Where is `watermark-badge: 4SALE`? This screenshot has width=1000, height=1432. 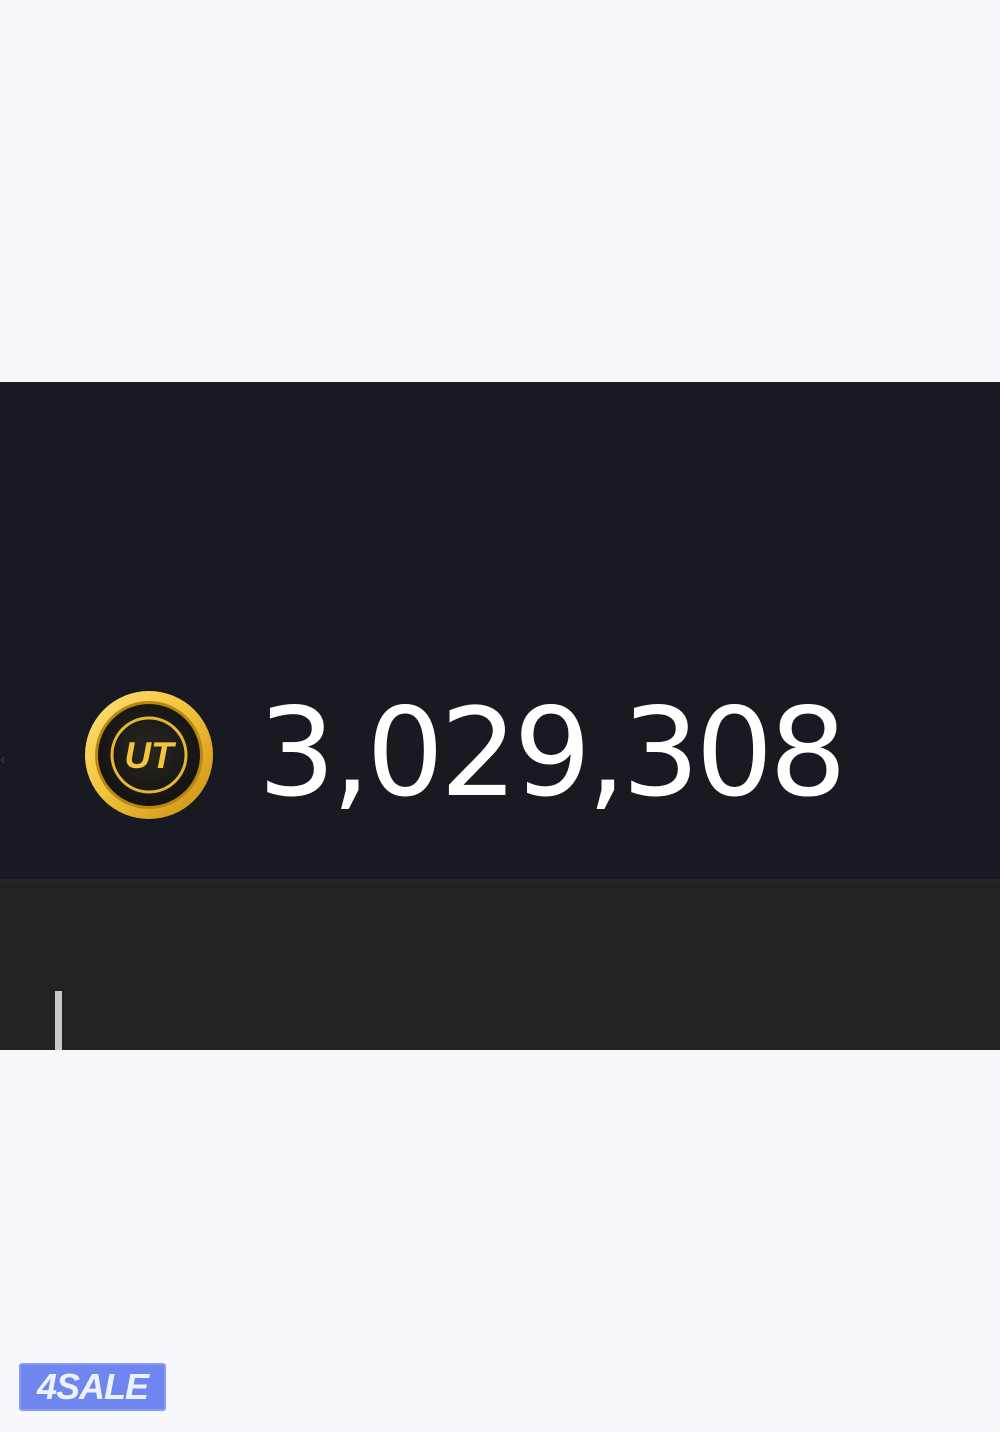
watermark-badge: 4SALE is located at coordinates (92, 1387).